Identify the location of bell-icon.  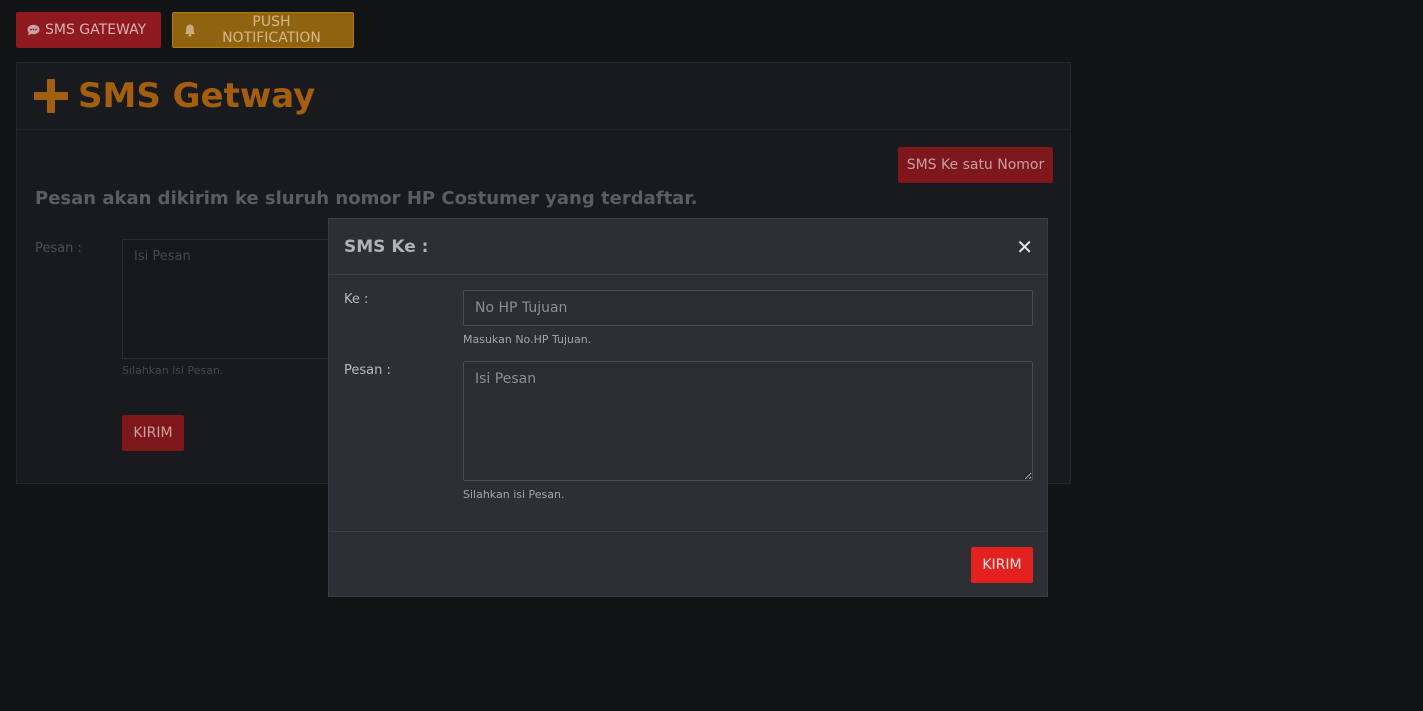
(190, 30).